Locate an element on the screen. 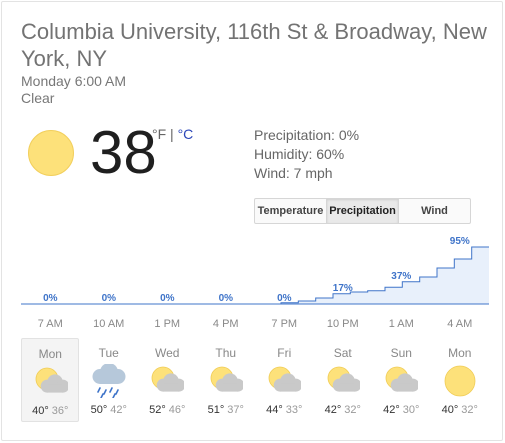 This screenshot has width=505, height=443. precipitation-area is located at coordinates (255, 275).